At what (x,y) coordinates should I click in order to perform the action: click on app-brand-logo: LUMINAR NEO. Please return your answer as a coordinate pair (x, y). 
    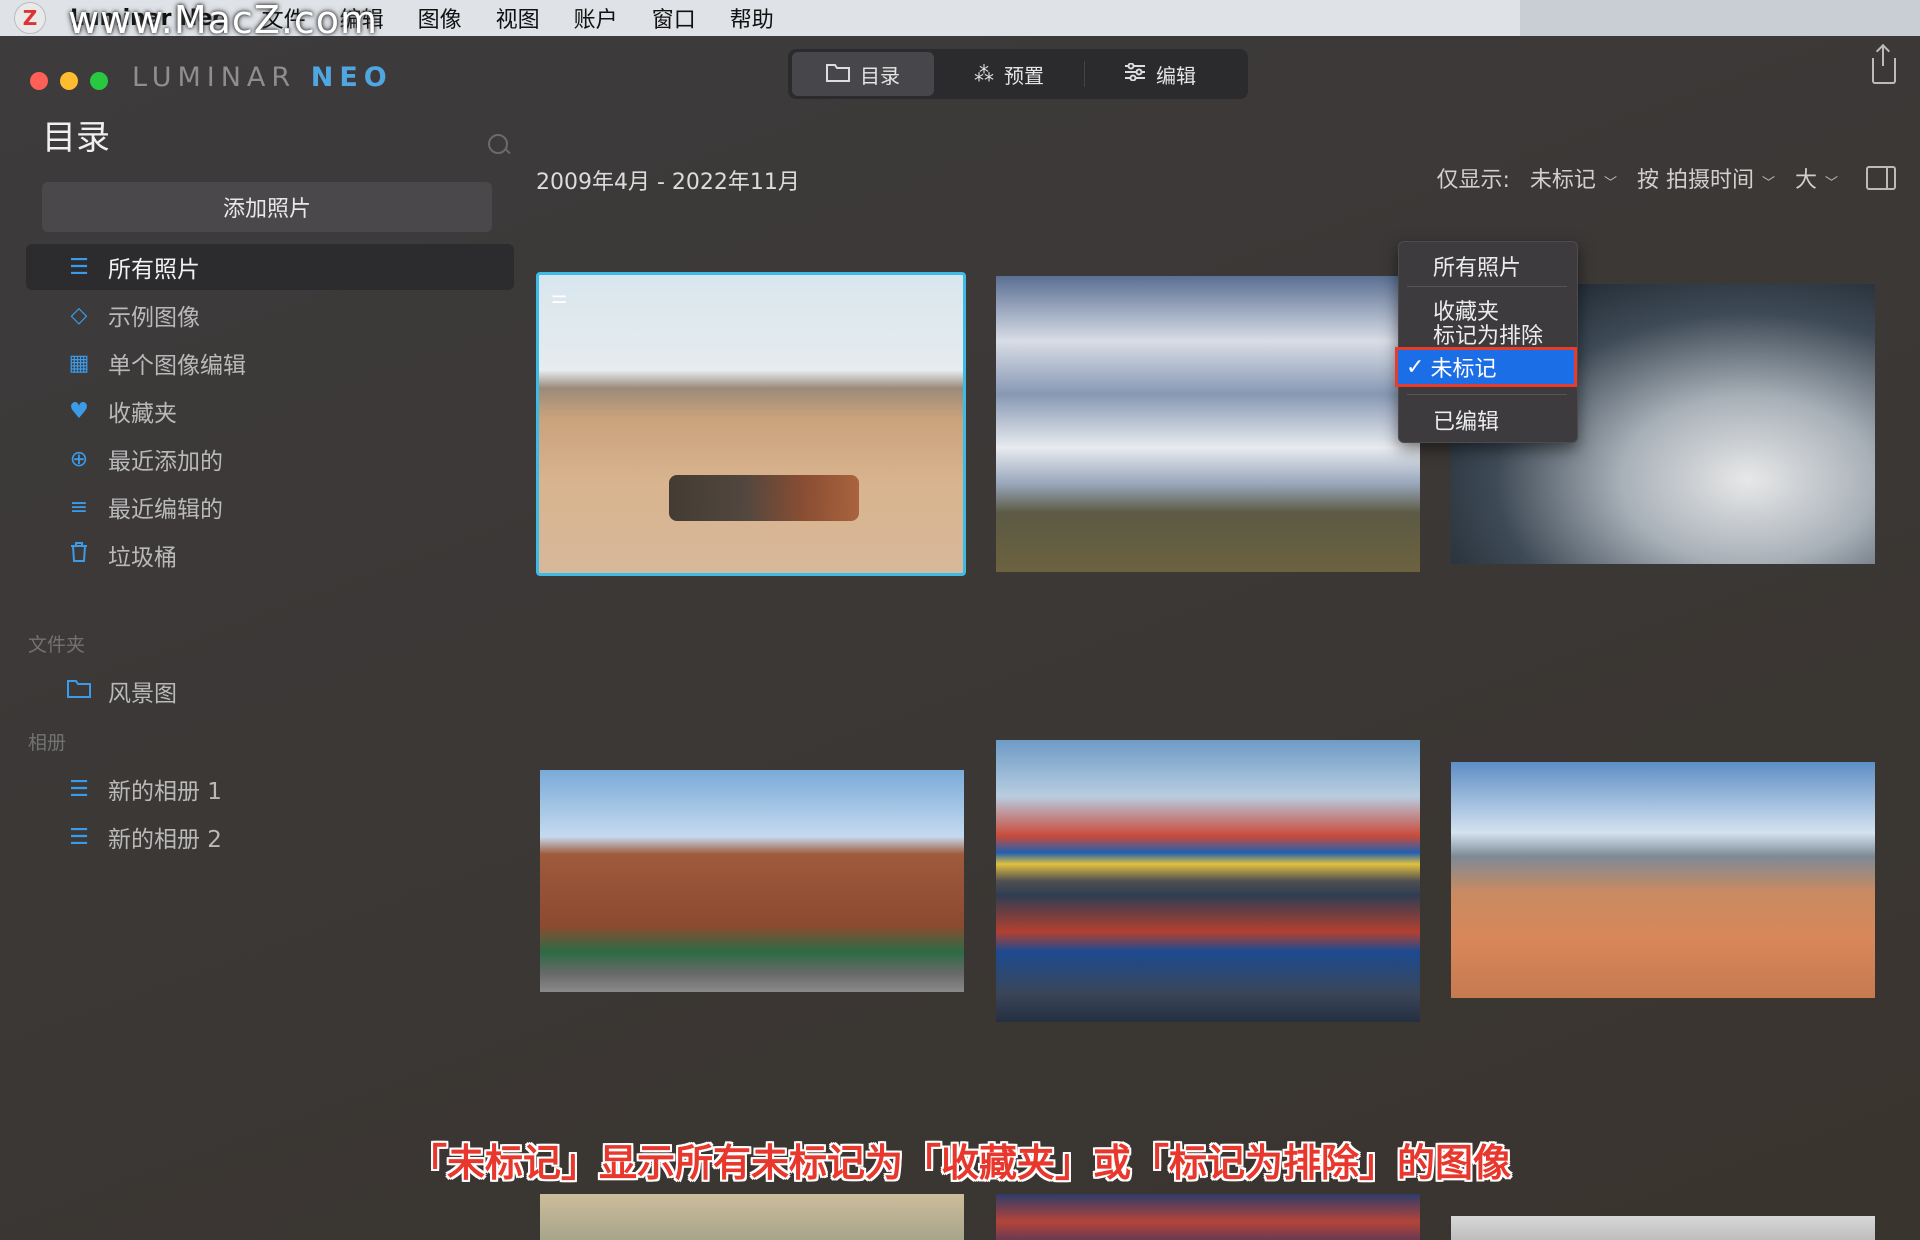
    Looking at the image, I should click on (262, 77).